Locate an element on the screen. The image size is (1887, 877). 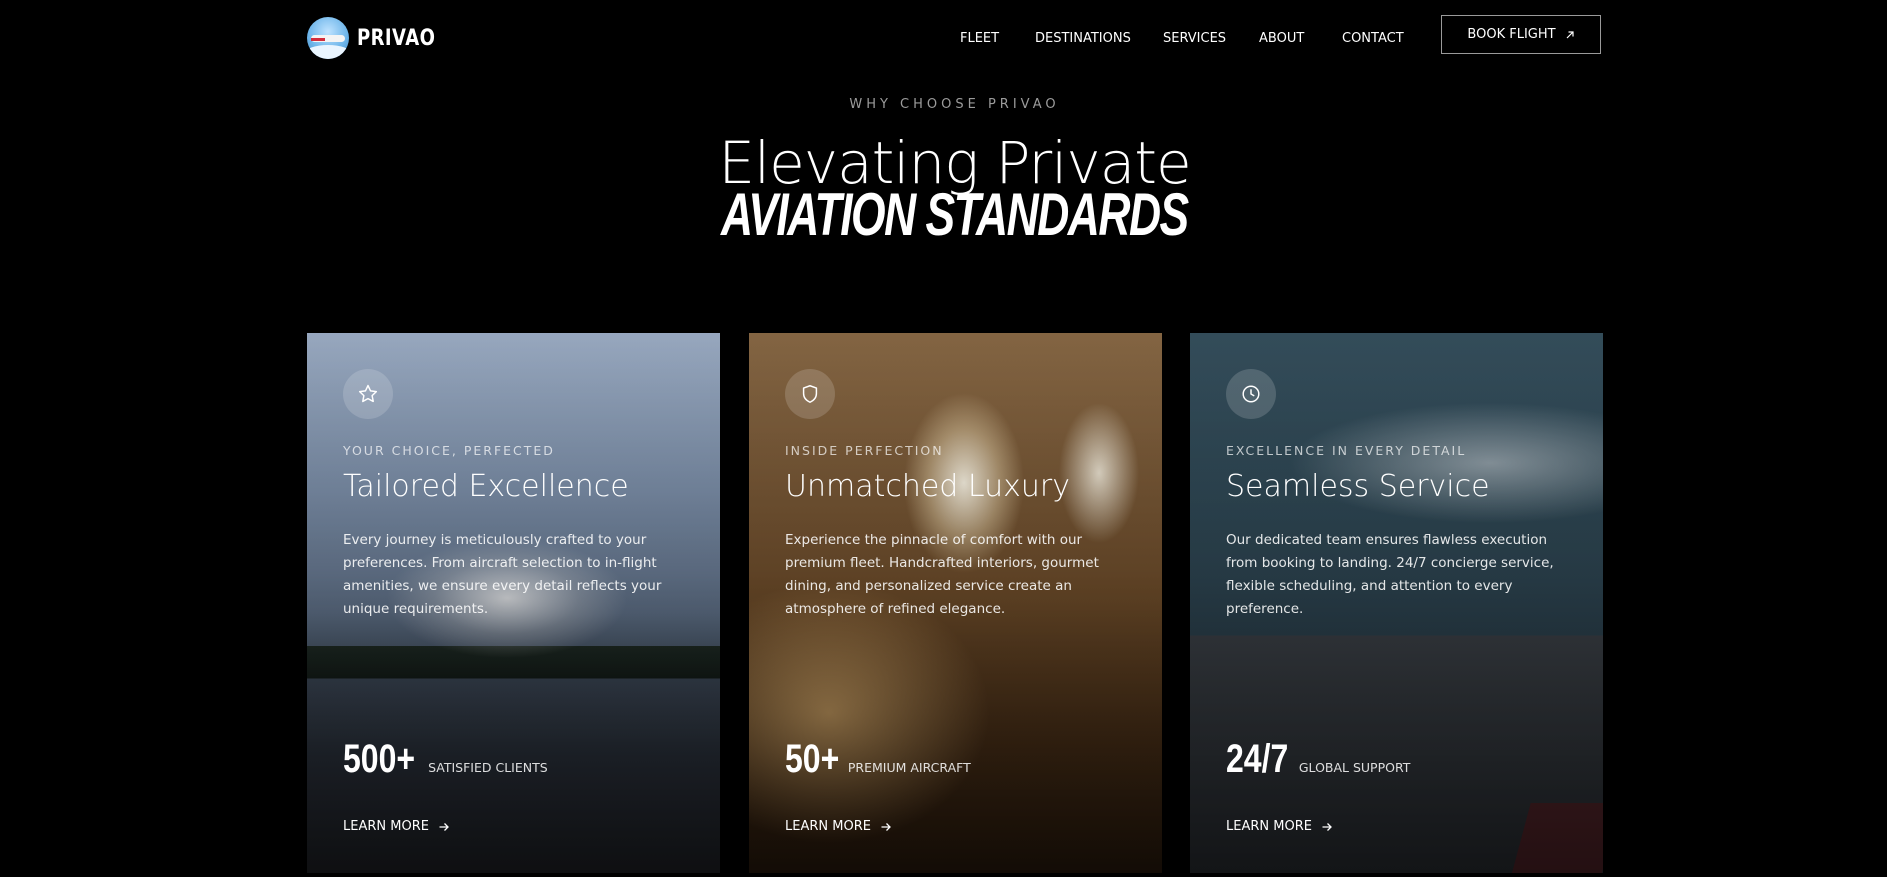
stat-value: 24/7 is located at coordinates (1257, 759).